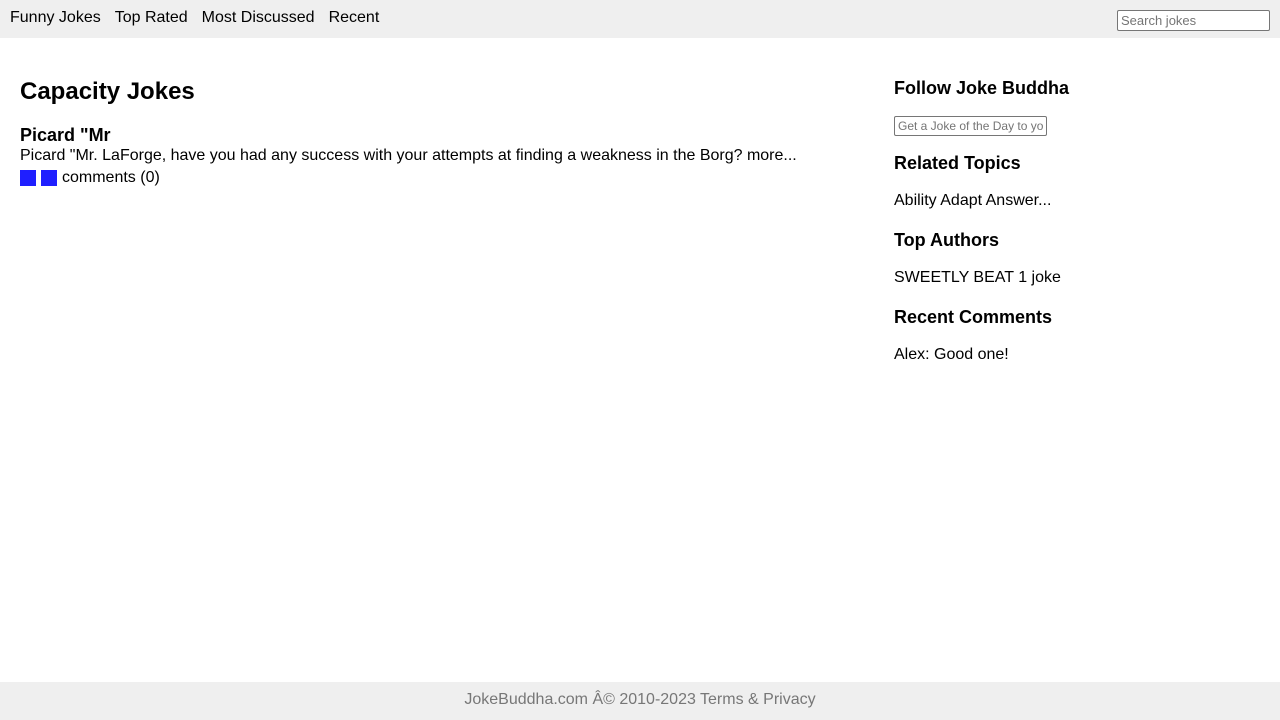 The height and width of the screenshot is (720, 1280). What do you see at coordinates (970, 126) in the screenshot?
I see `joke-of-day-email-field` at bounding box center [970, 126].